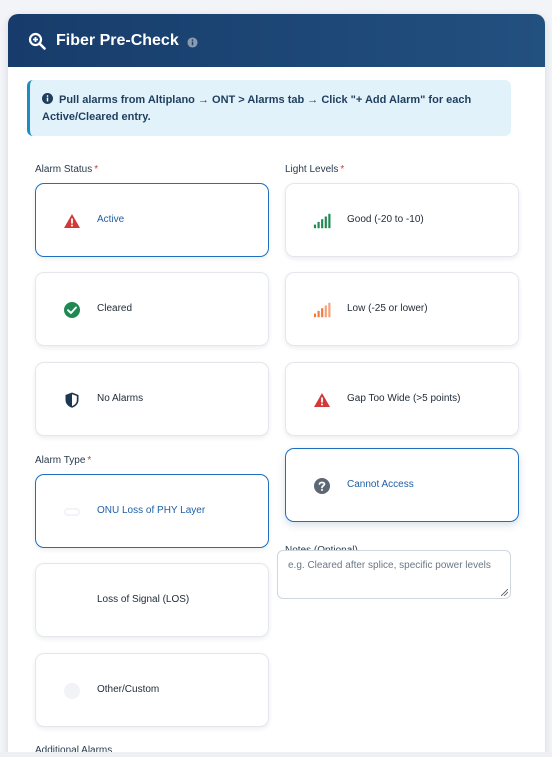  What do you see at coordinates (117, 40) in the screenshot?
I see `page-title: Fiber Pre-Check` at bounding box center [117, 40].